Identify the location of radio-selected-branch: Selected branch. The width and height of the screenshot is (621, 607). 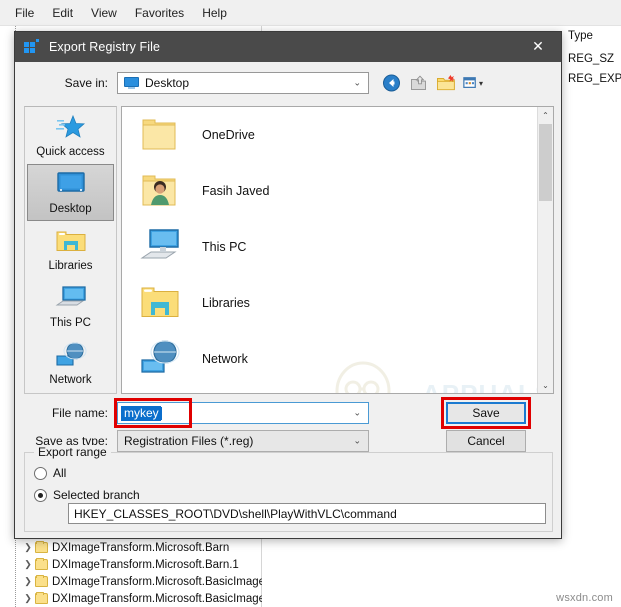
(87, 495).